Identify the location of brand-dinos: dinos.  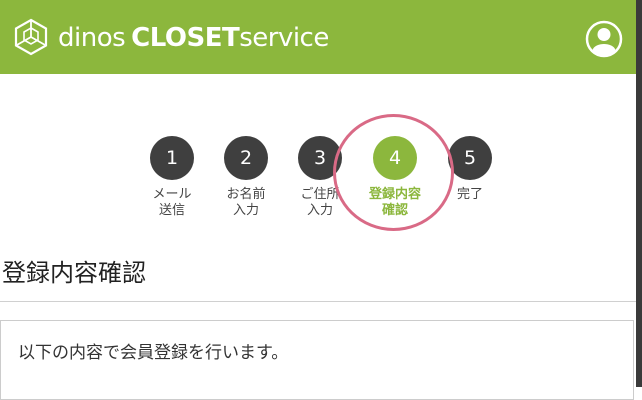
(92, 38).